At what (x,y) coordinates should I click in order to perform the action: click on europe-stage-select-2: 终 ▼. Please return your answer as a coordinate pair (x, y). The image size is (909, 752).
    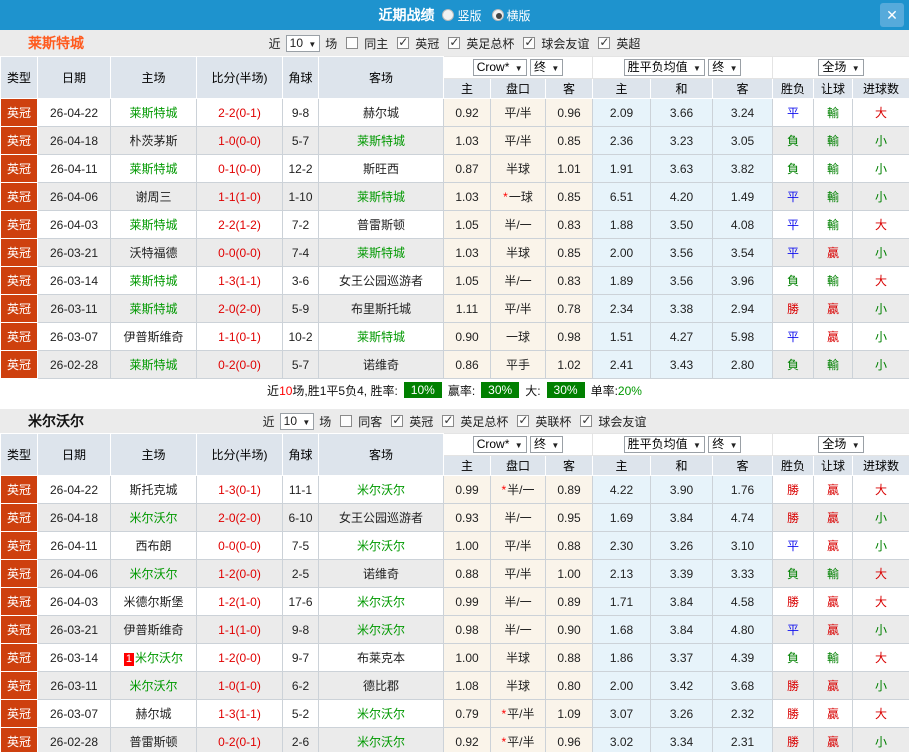
    Looking at the image, I should click on (725, 444).